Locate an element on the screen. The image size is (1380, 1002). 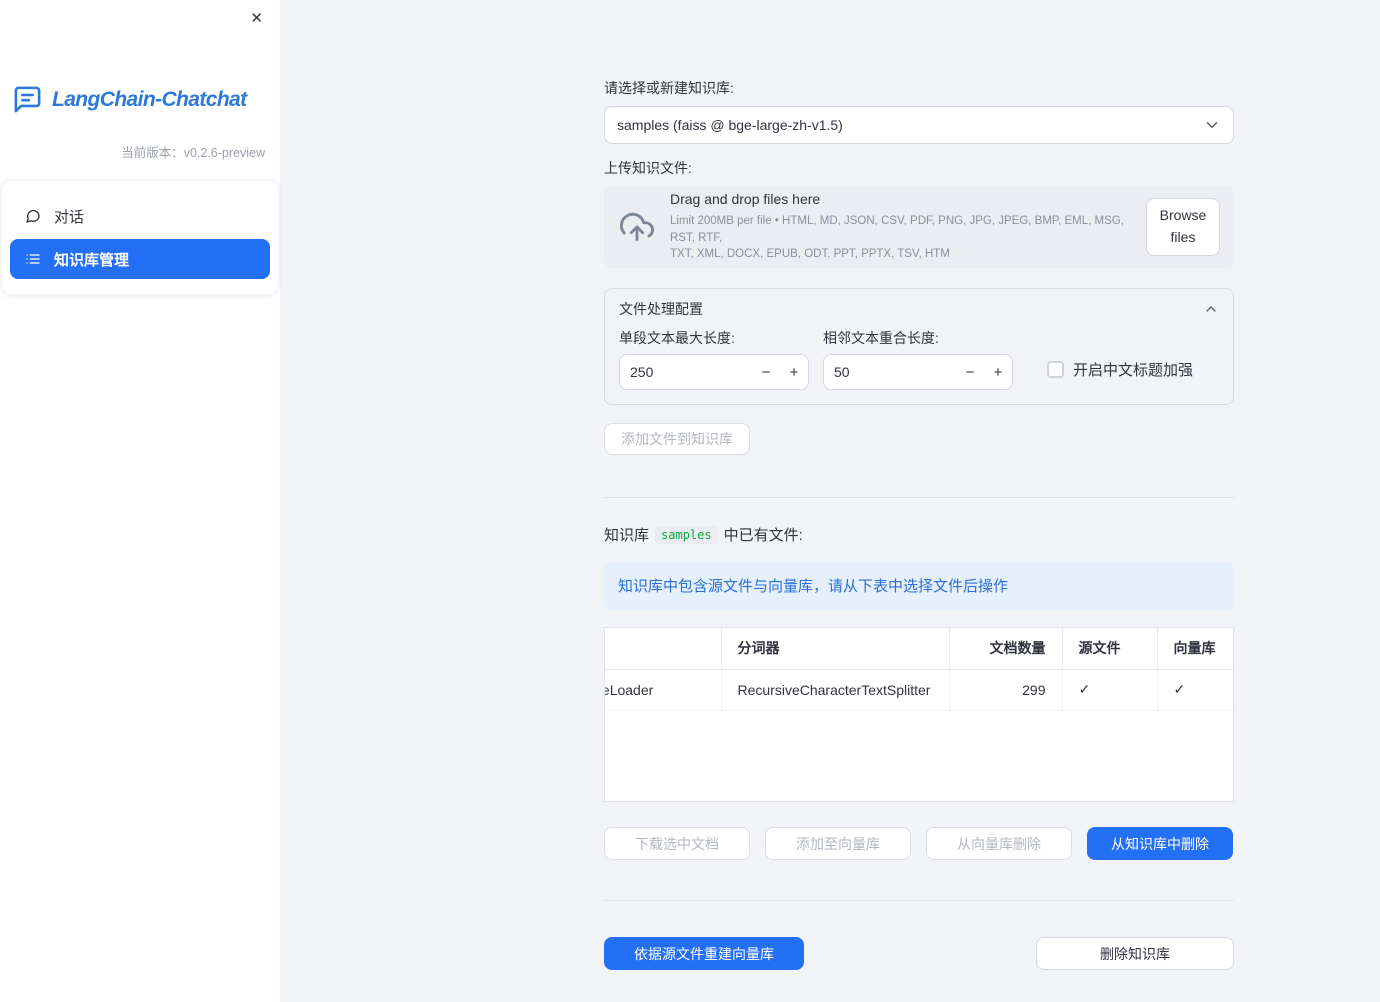
zh-title-enhance-checkbox: 开启中文标题加强 is located at coordinates (1120, 369).